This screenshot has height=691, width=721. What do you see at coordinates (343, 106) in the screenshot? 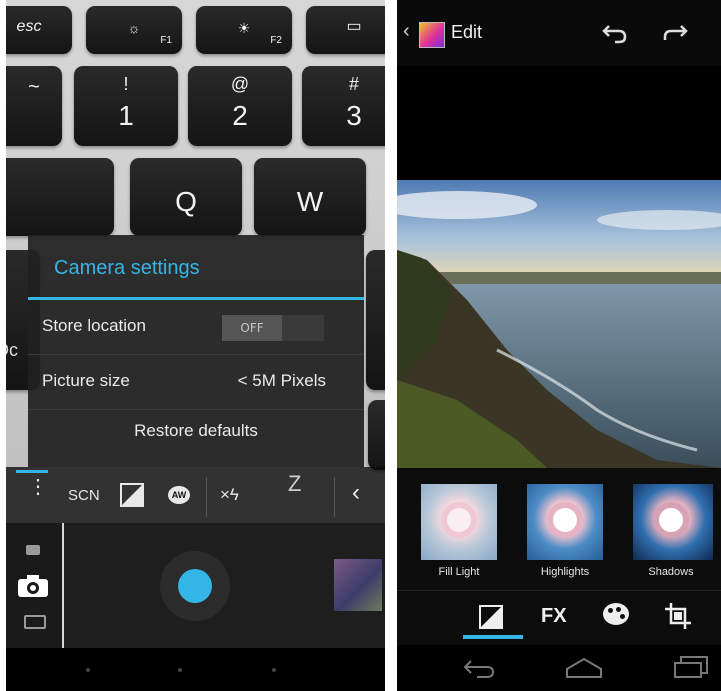
I see `key-3: # 3` at bounding box center [343, 106].